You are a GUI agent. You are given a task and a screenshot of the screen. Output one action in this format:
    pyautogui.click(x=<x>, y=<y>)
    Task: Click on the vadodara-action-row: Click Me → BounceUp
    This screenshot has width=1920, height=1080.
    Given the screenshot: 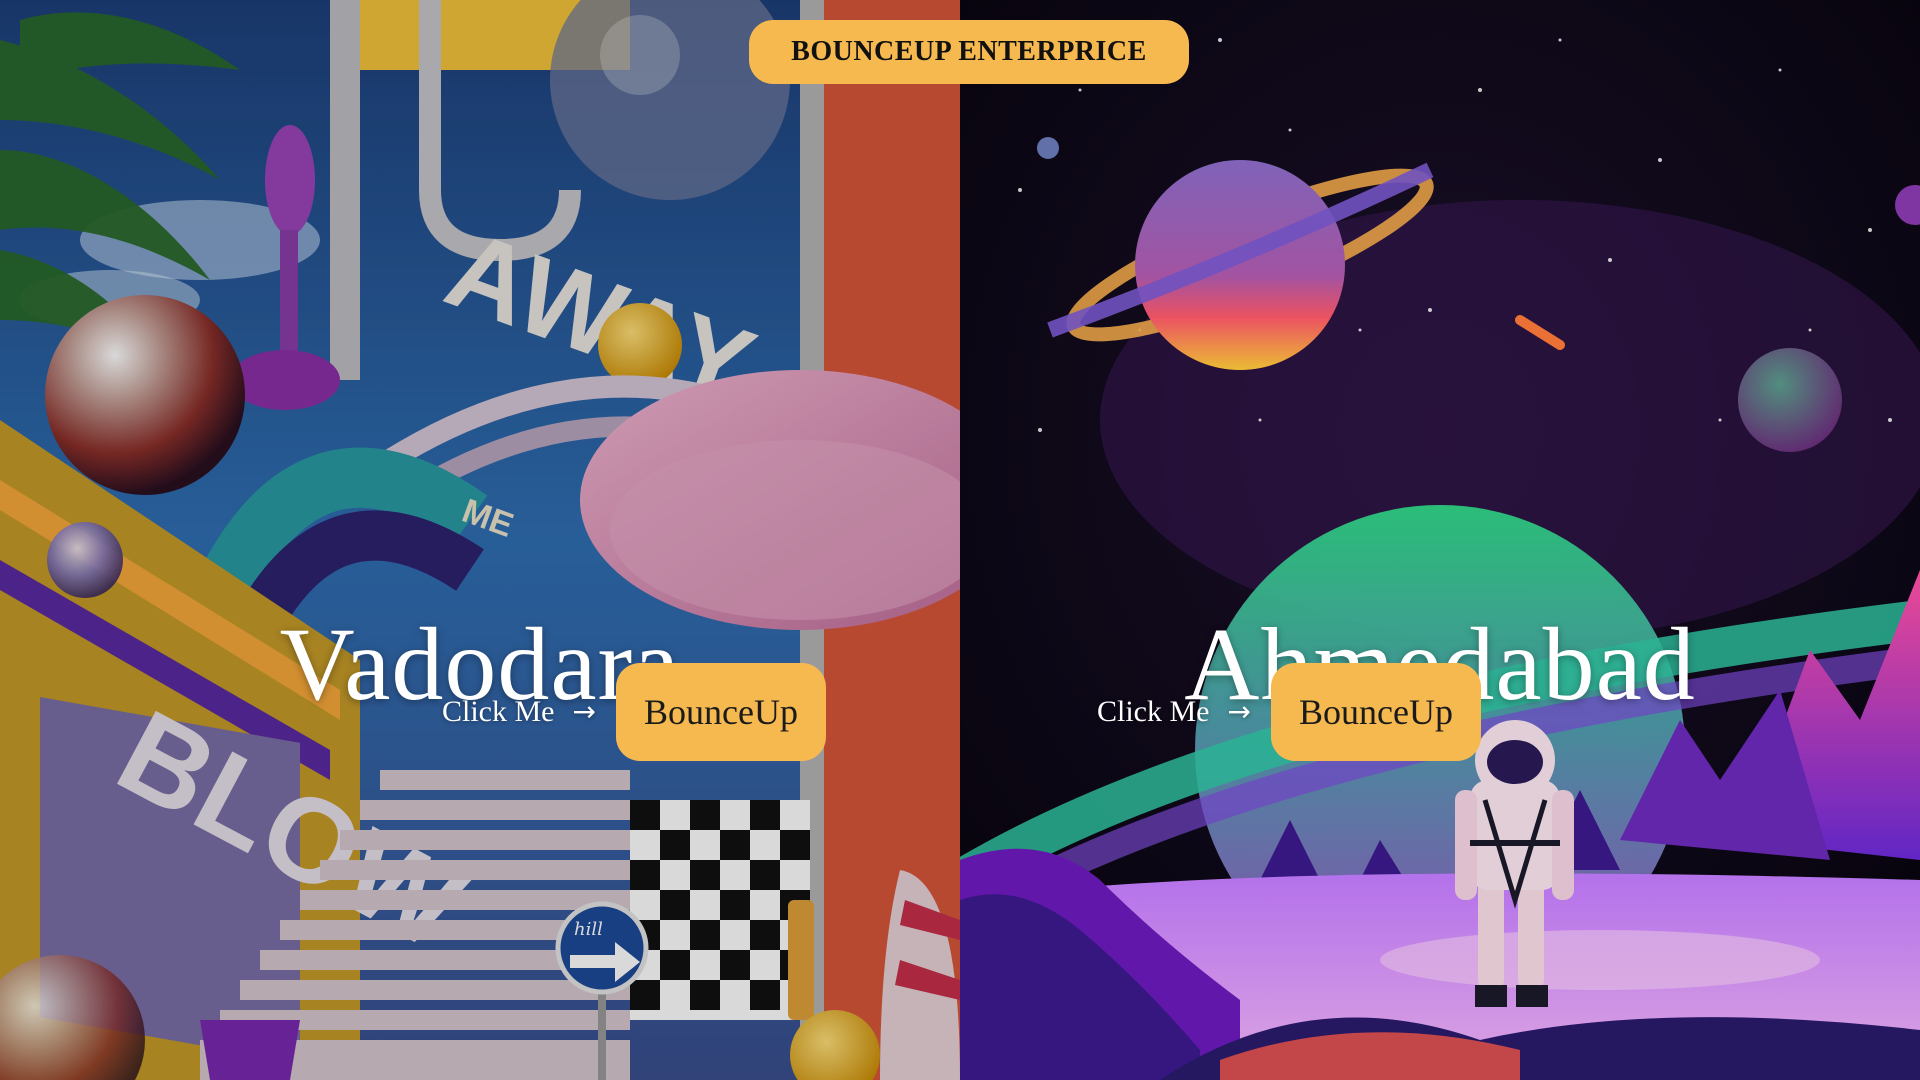 What is the action you would take?
    pyautogui.click(x=634, y=712)
    